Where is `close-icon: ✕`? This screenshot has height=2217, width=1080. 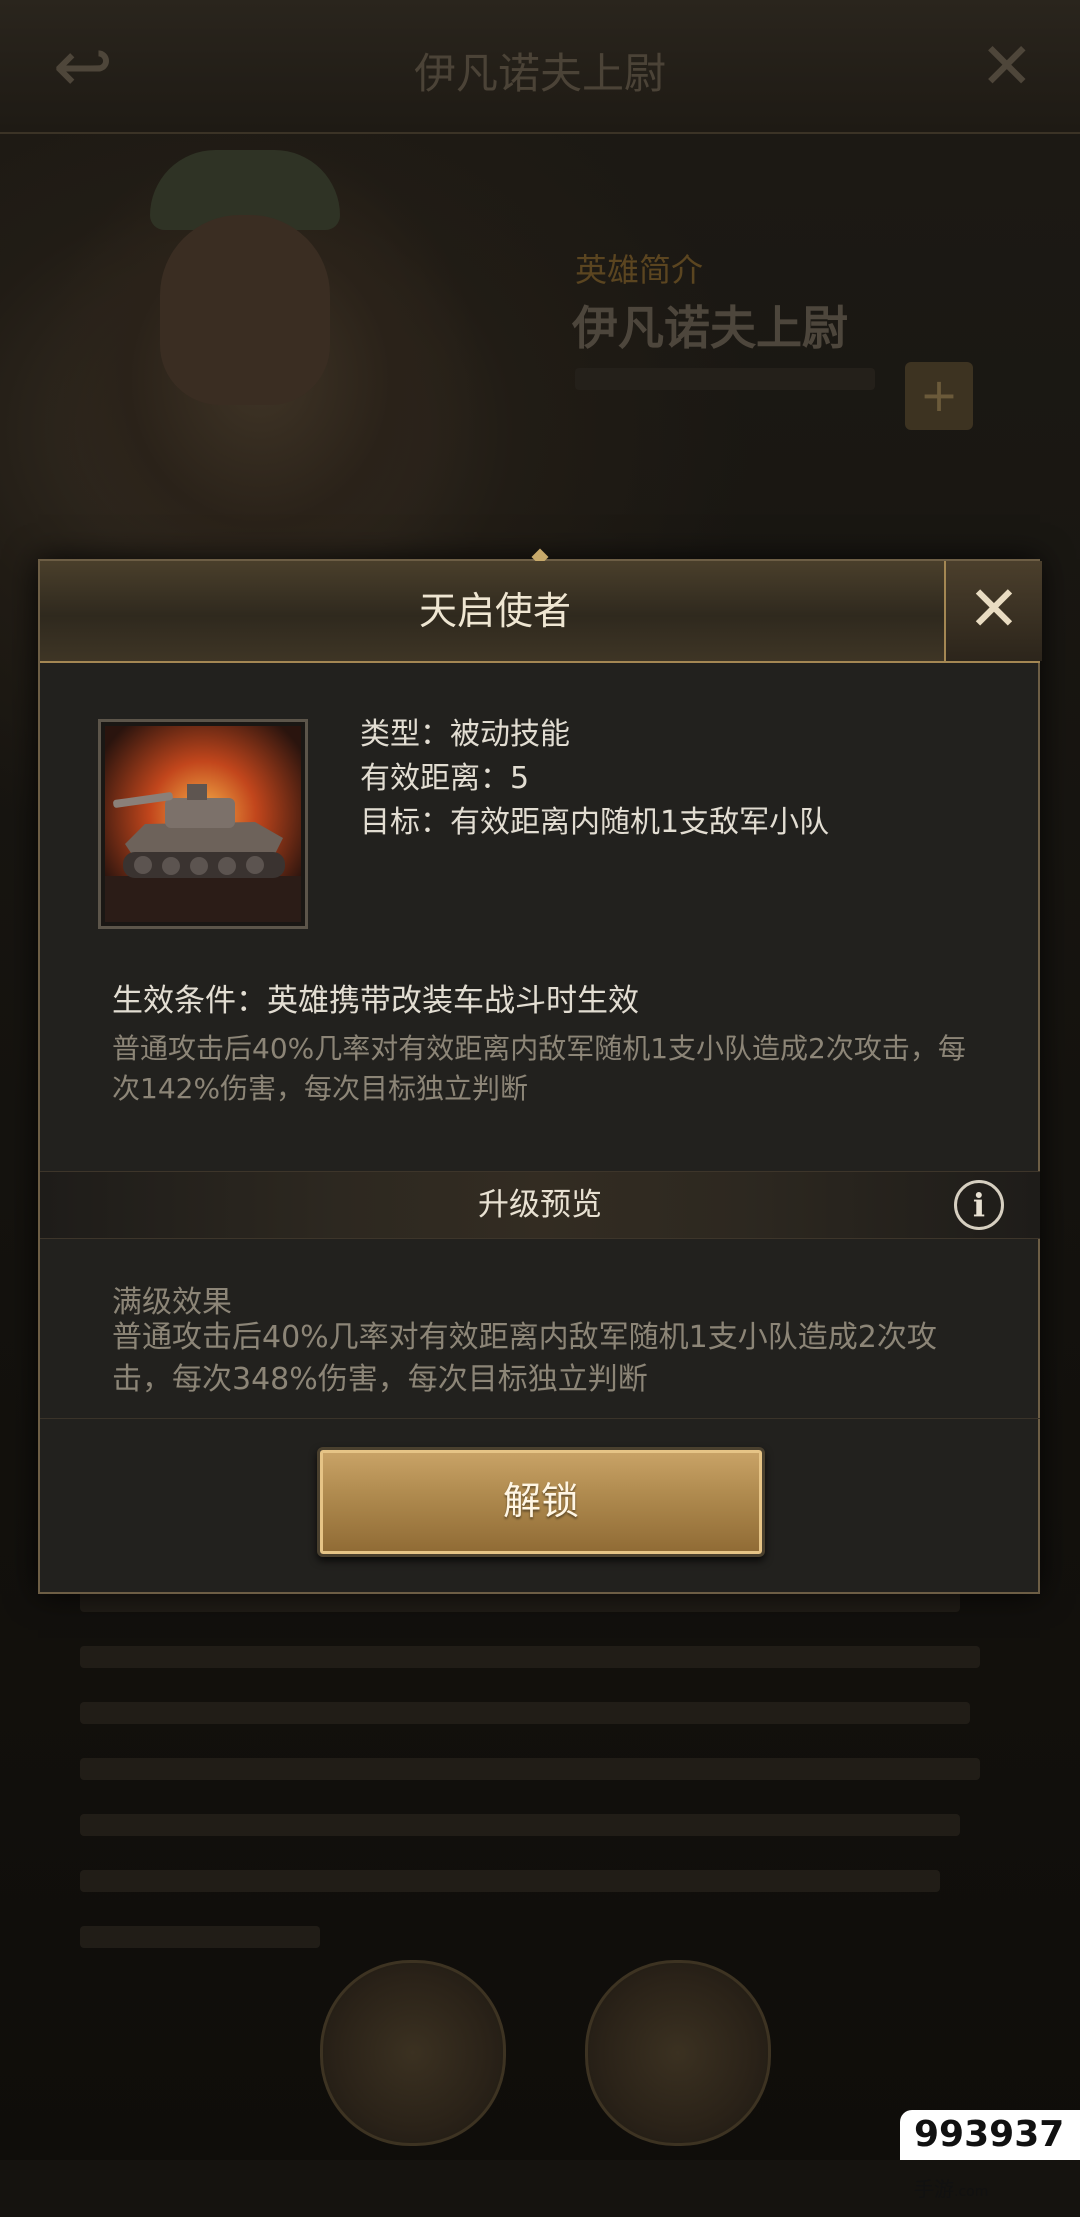
close-icon: ✕ is located at coordinates (993, 611).